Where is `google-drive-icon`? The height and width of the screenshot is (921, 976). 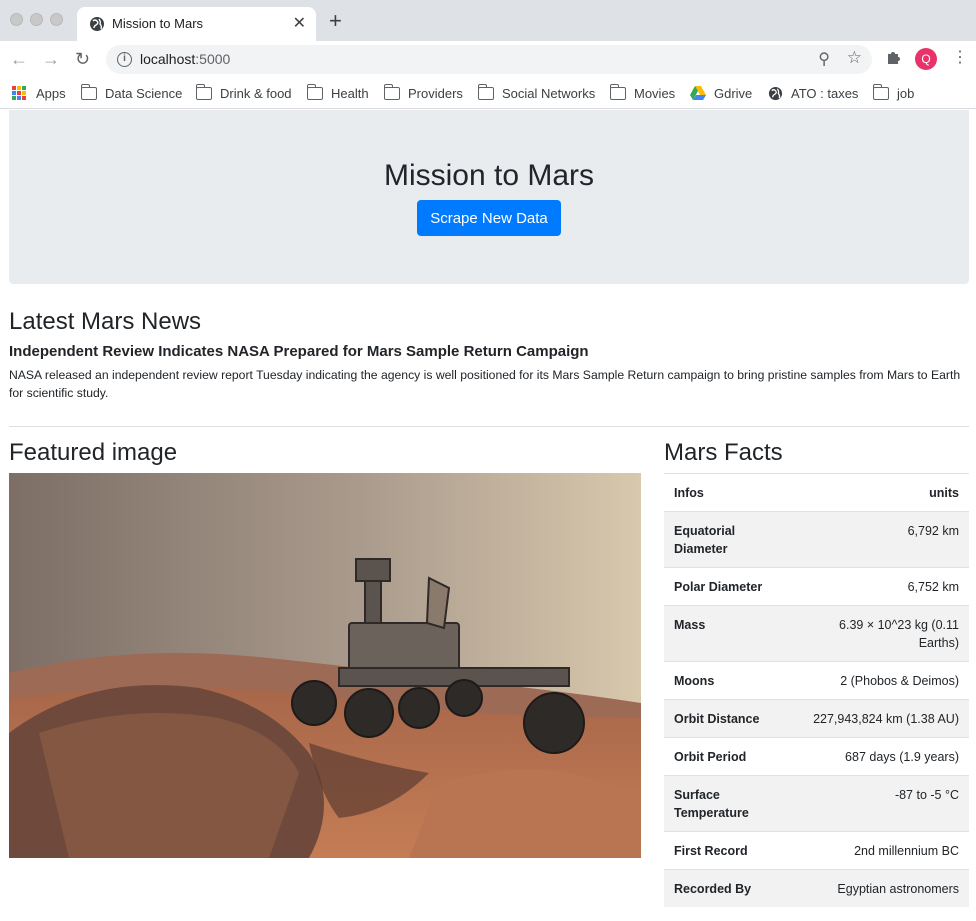 google-drive-icon is located at coordinates (698, 93).